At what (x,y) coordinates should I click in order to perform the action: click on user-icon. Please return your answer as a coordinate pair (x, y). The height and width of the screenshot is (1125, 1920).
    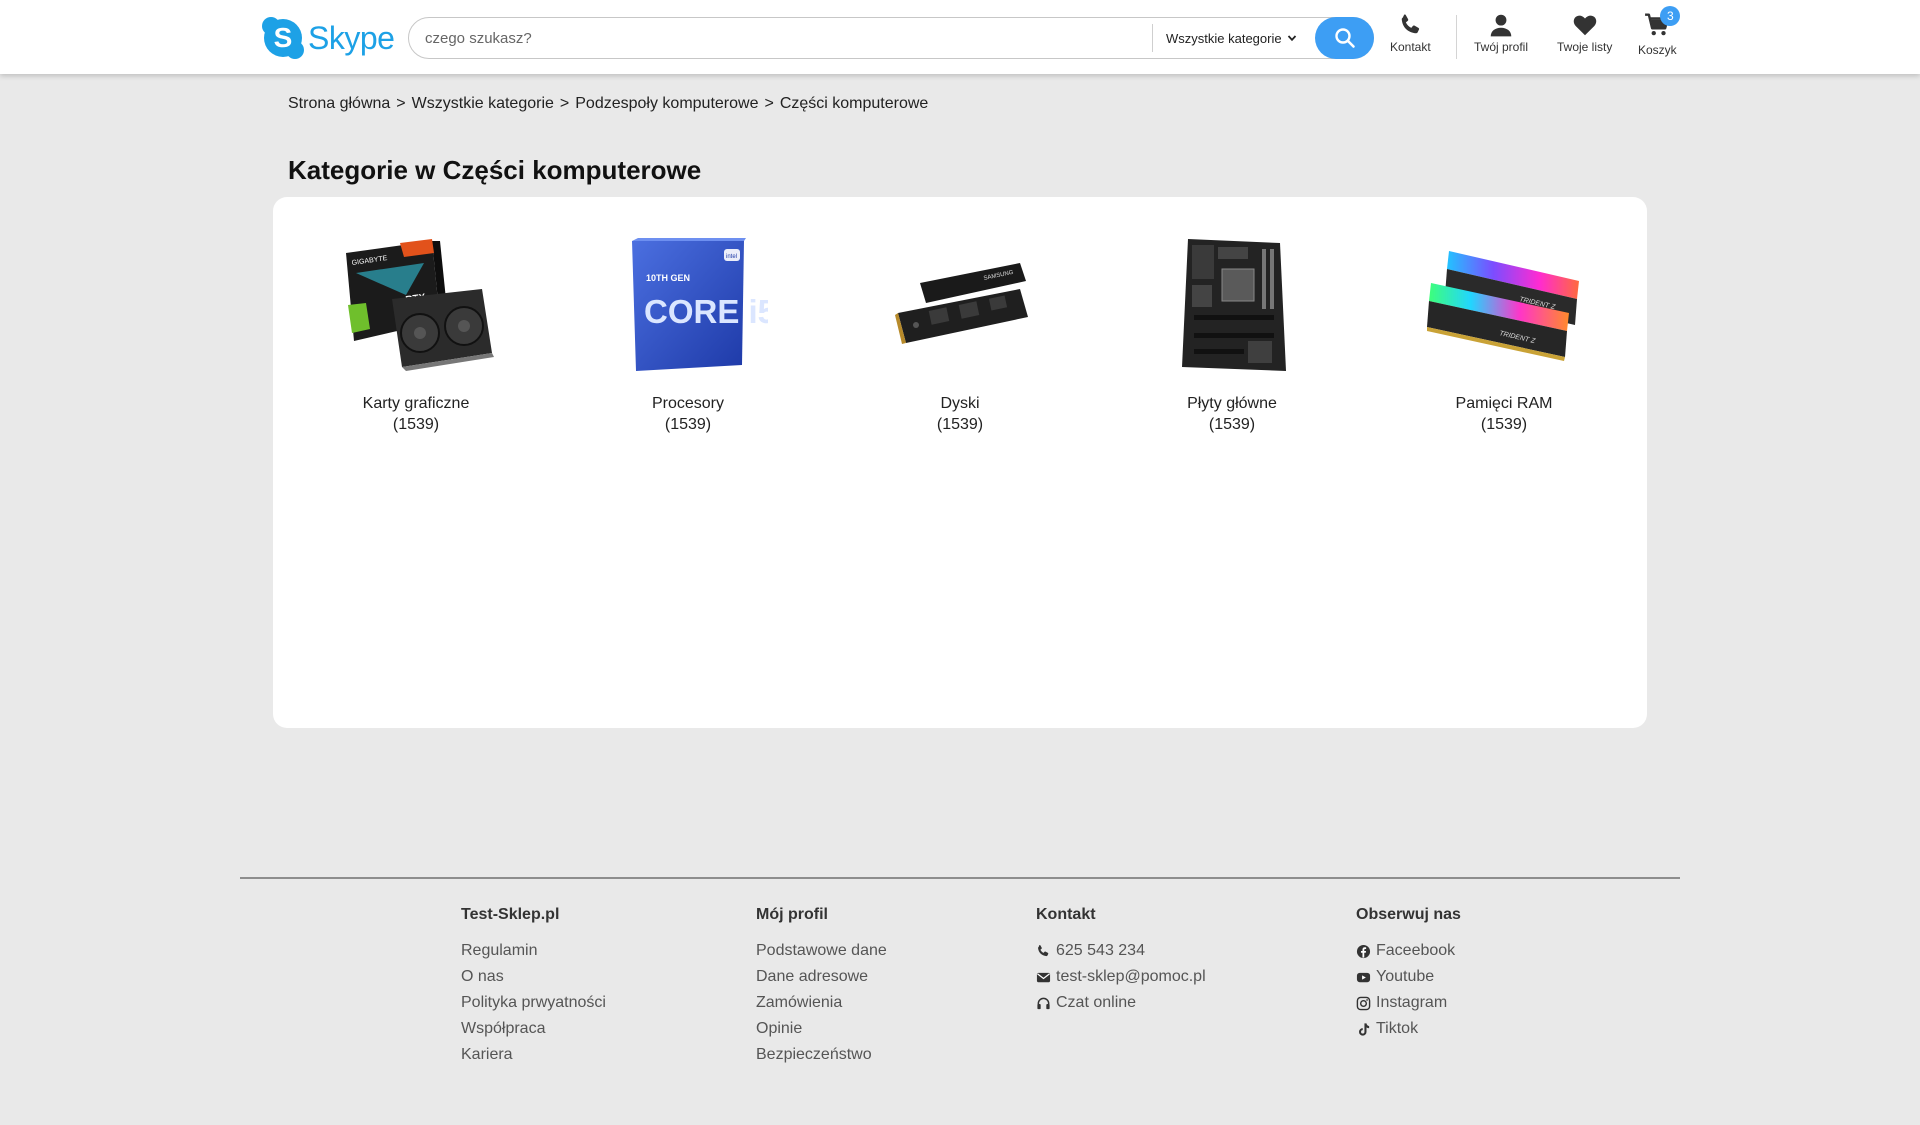
    Looking at the image, I should click on (1501, 25).